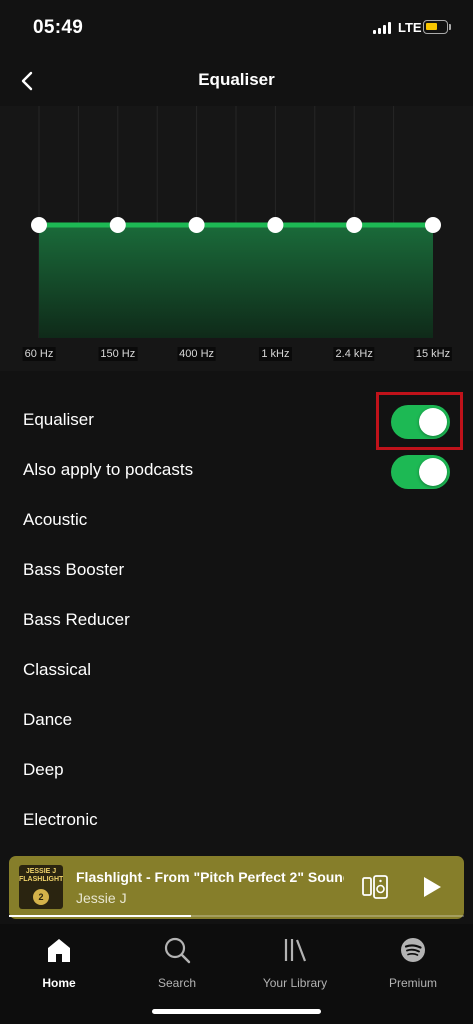  Describe the element at coordinates (236, 471) in the screenshot. I see `podcasts-row: Also apply to podcasts` at that location.